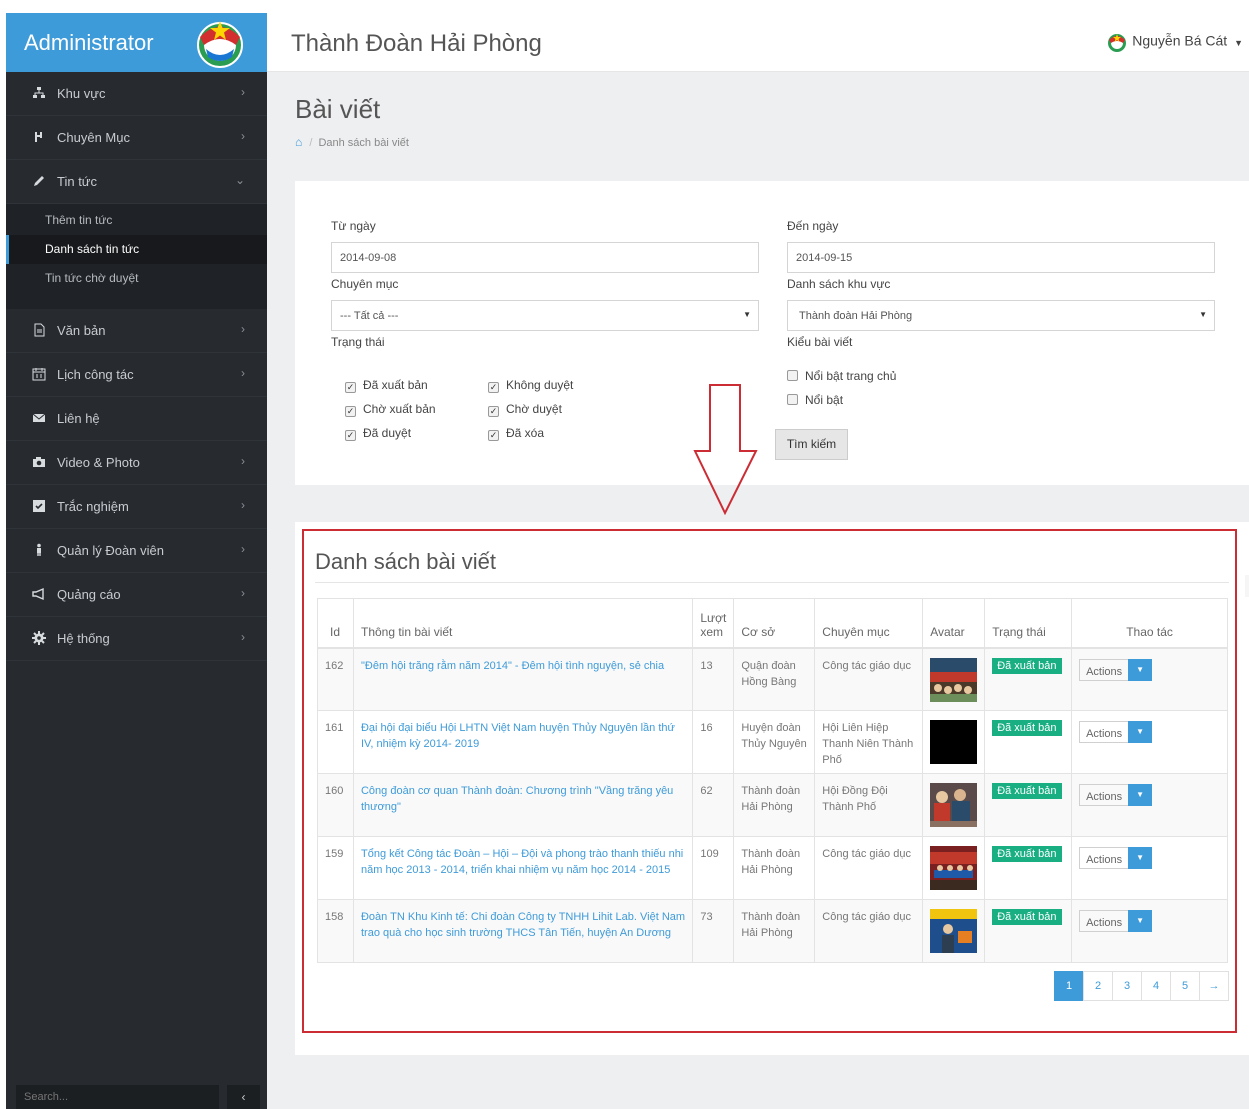 The height and width of the screenshot is (1109, 1249). I want to click on page-header: Bài viết ⌂ / Danh sách bài viết, so click(352, 121).